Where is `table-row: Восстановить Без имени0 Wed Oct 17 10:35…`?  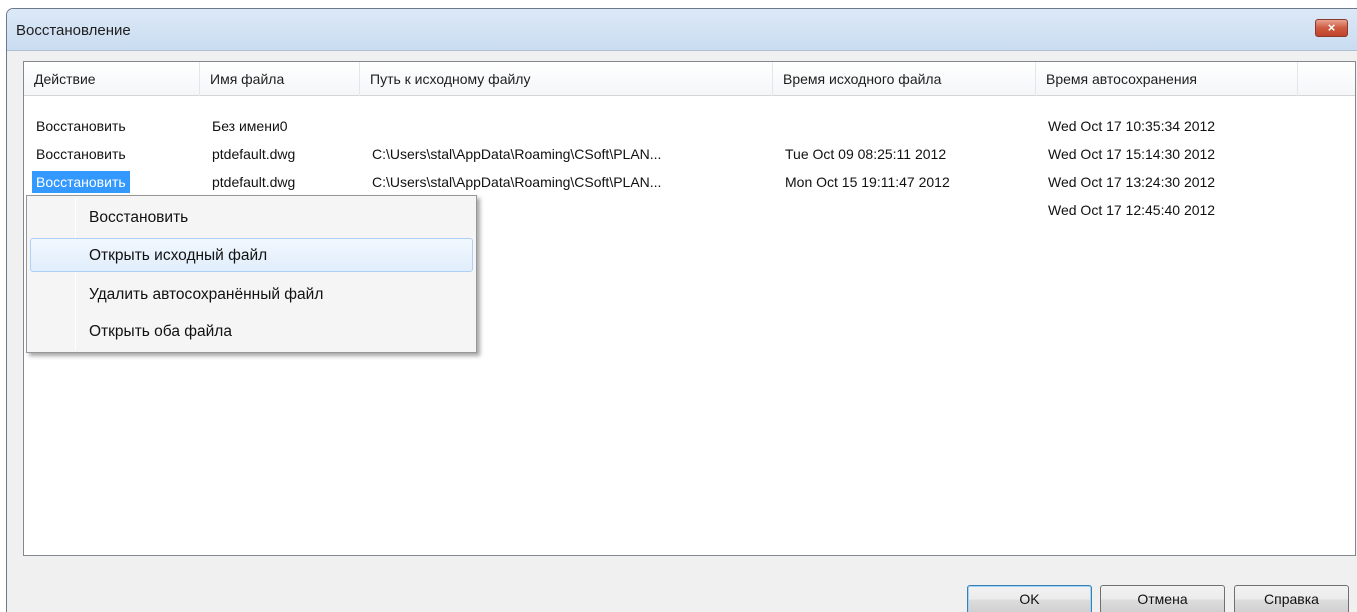
table-row: Восстановить Без имени0 Wed Oct 17 10:35… is located at coordinates (689, 126).